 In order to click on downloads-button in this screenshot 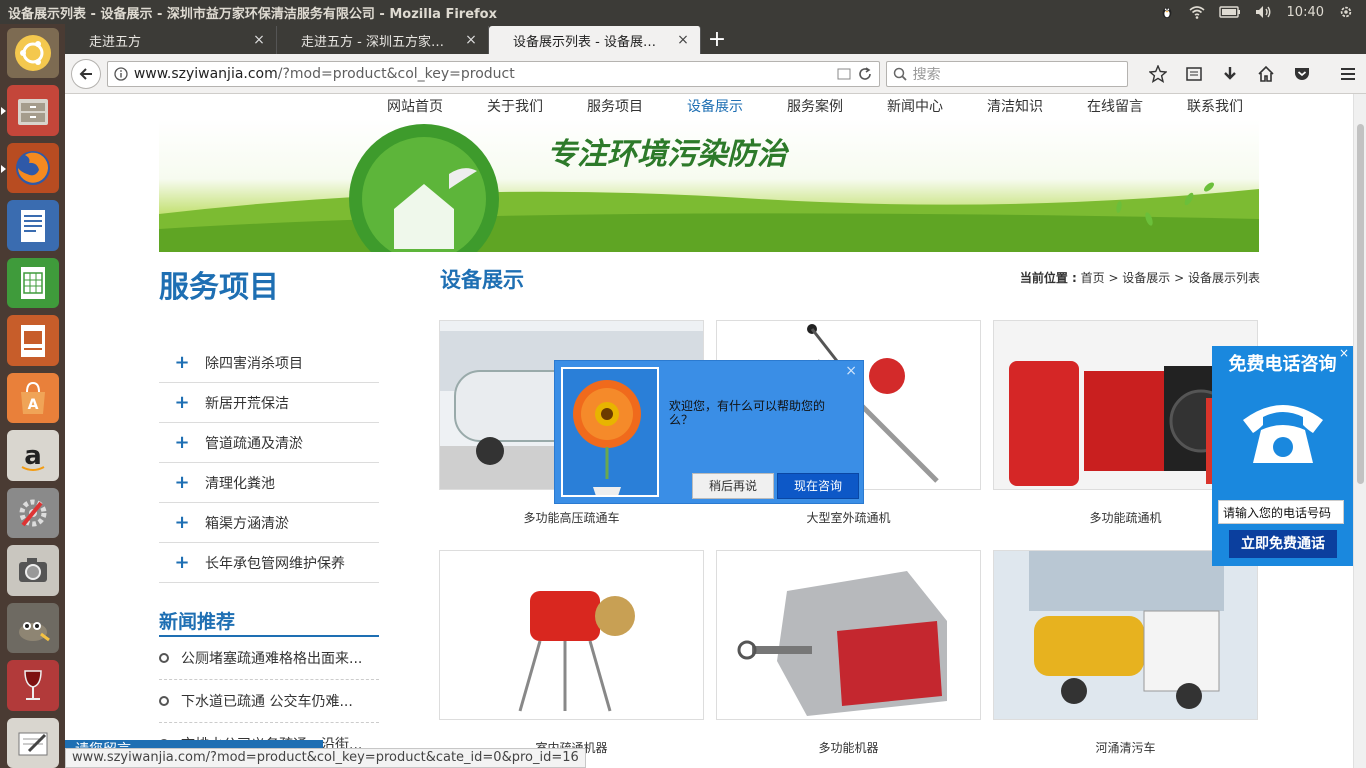, I will do `click(1230, 74)`.